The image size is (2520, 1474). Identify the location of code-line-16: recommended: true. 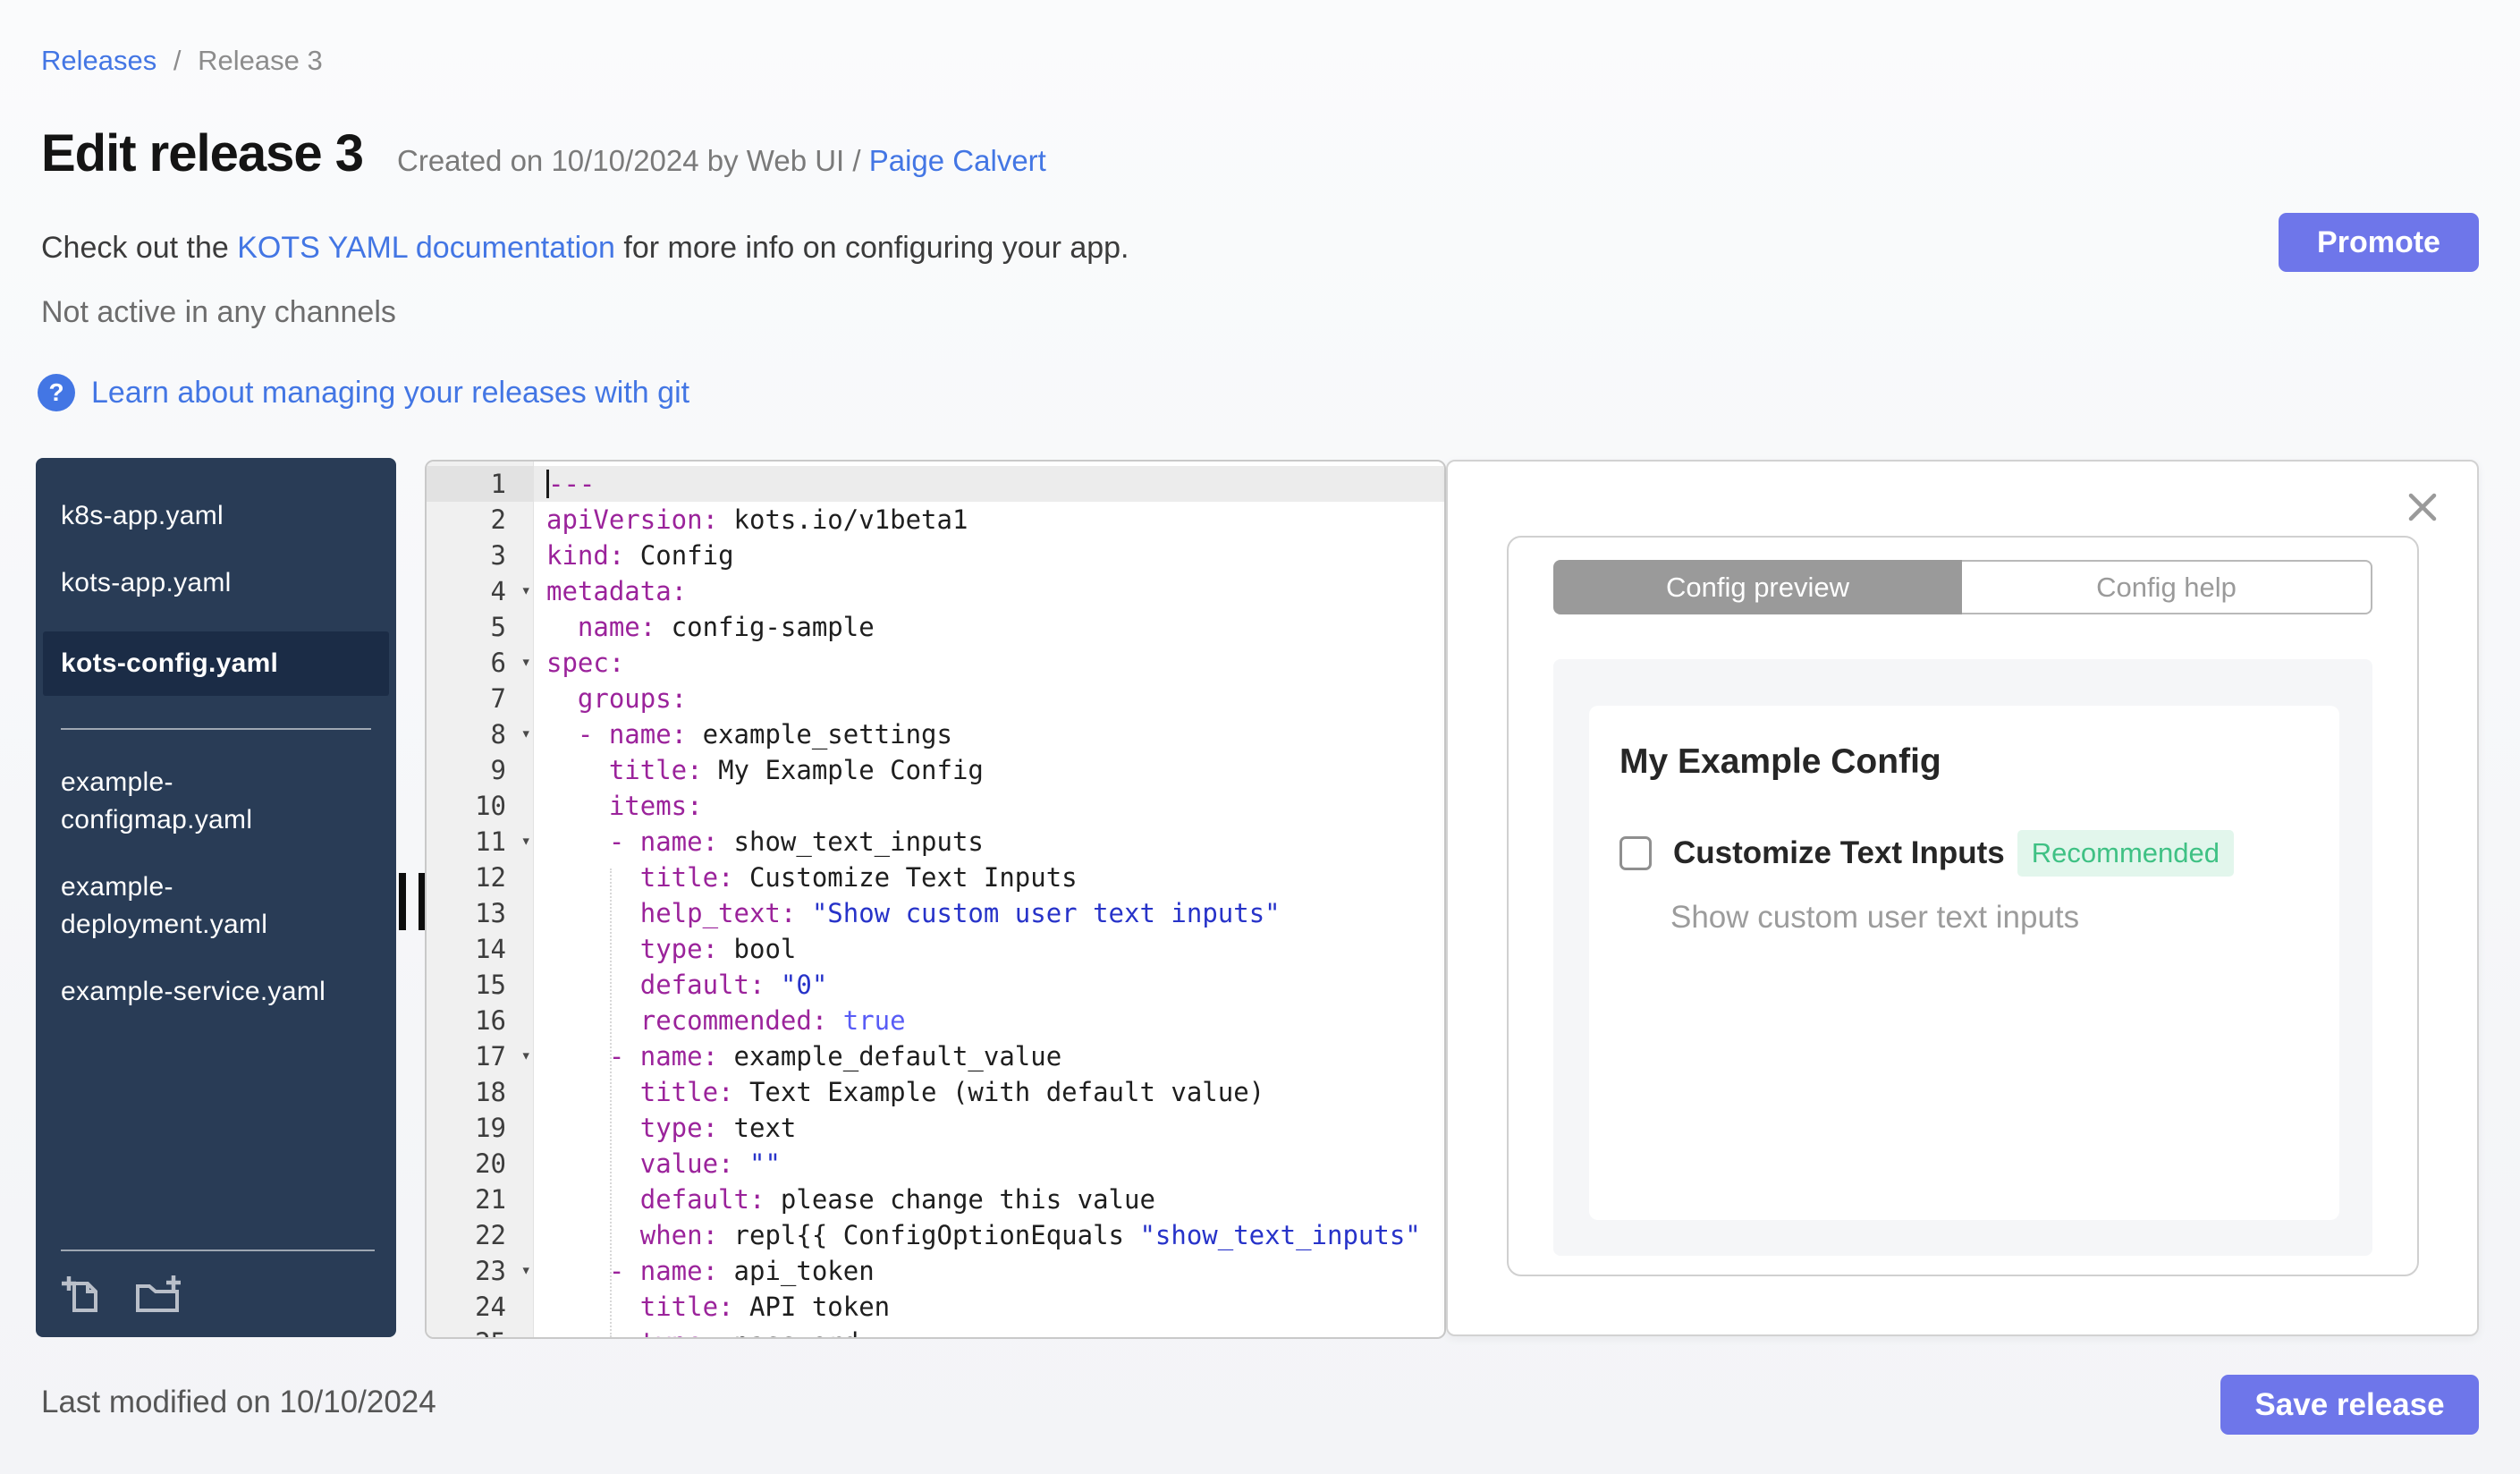
(989, 1021).